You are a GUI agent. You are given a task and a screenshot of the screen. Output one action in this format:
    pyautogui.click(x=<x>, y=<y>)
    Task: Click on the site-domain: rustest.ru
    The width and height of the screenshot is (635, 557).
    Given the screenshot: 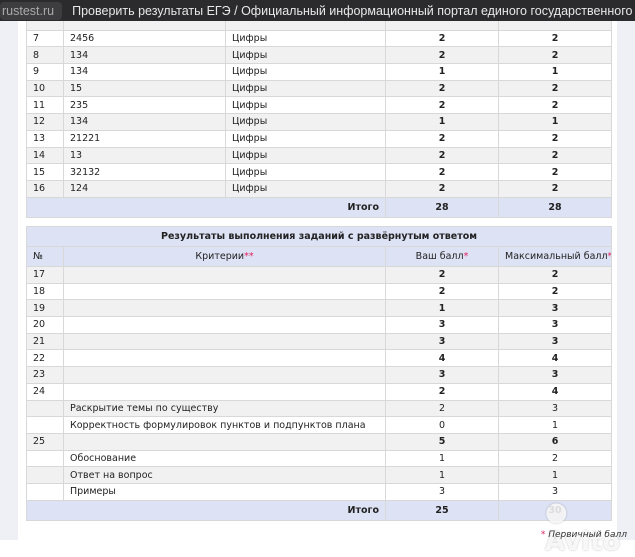 What is the action you would take?
    pyautogui.click(x=31, y=10)
    